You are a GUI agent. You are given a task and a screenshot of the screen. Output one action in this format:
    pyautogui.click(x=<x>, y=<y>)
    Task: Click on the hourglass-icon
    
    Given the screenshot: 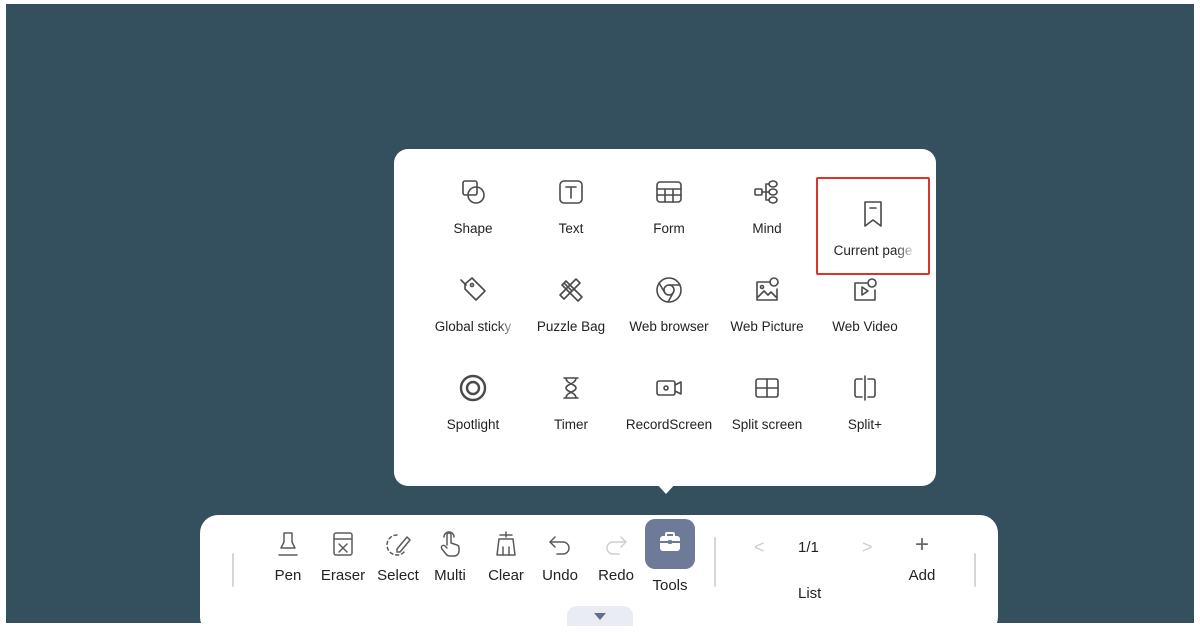 What is the action you would take?
    pyautogui.click(x=571, y=388)
    